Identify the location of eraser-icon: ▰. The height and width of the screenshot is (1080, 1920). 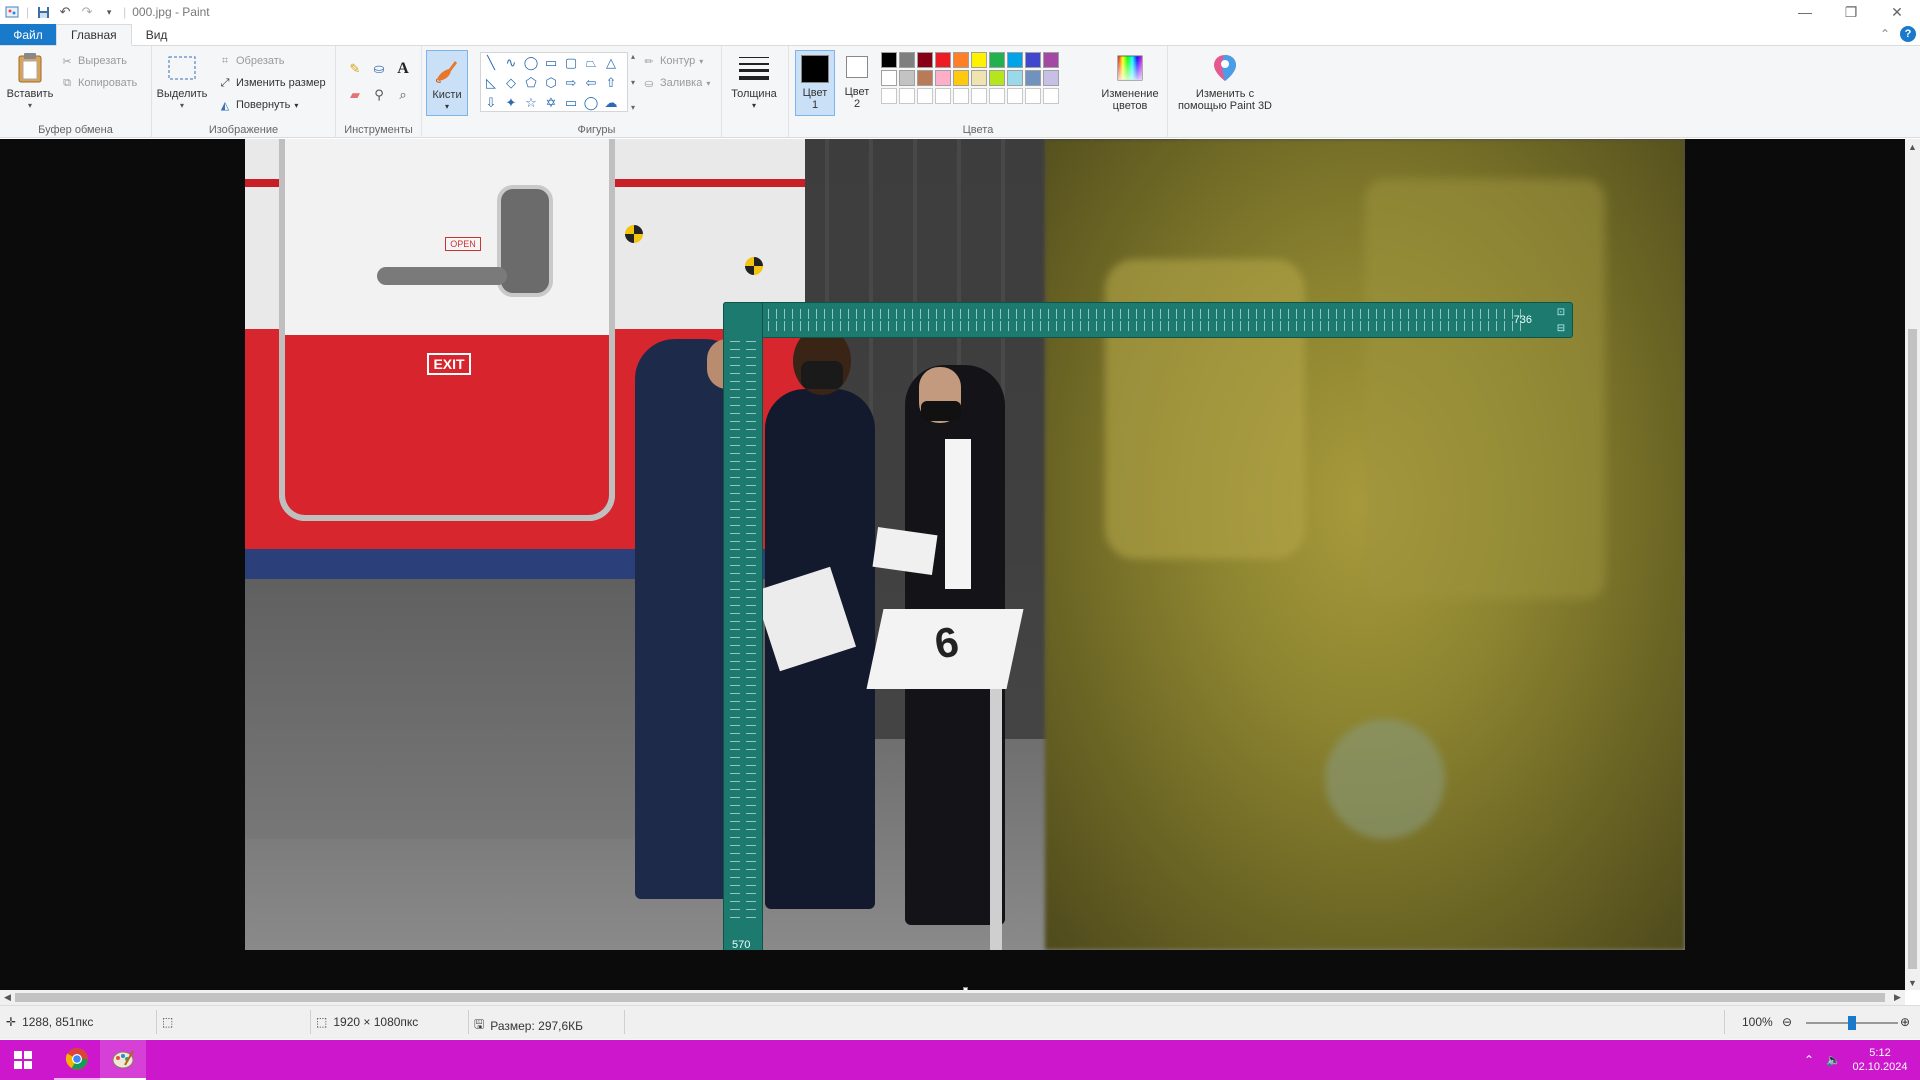
(355, 95).